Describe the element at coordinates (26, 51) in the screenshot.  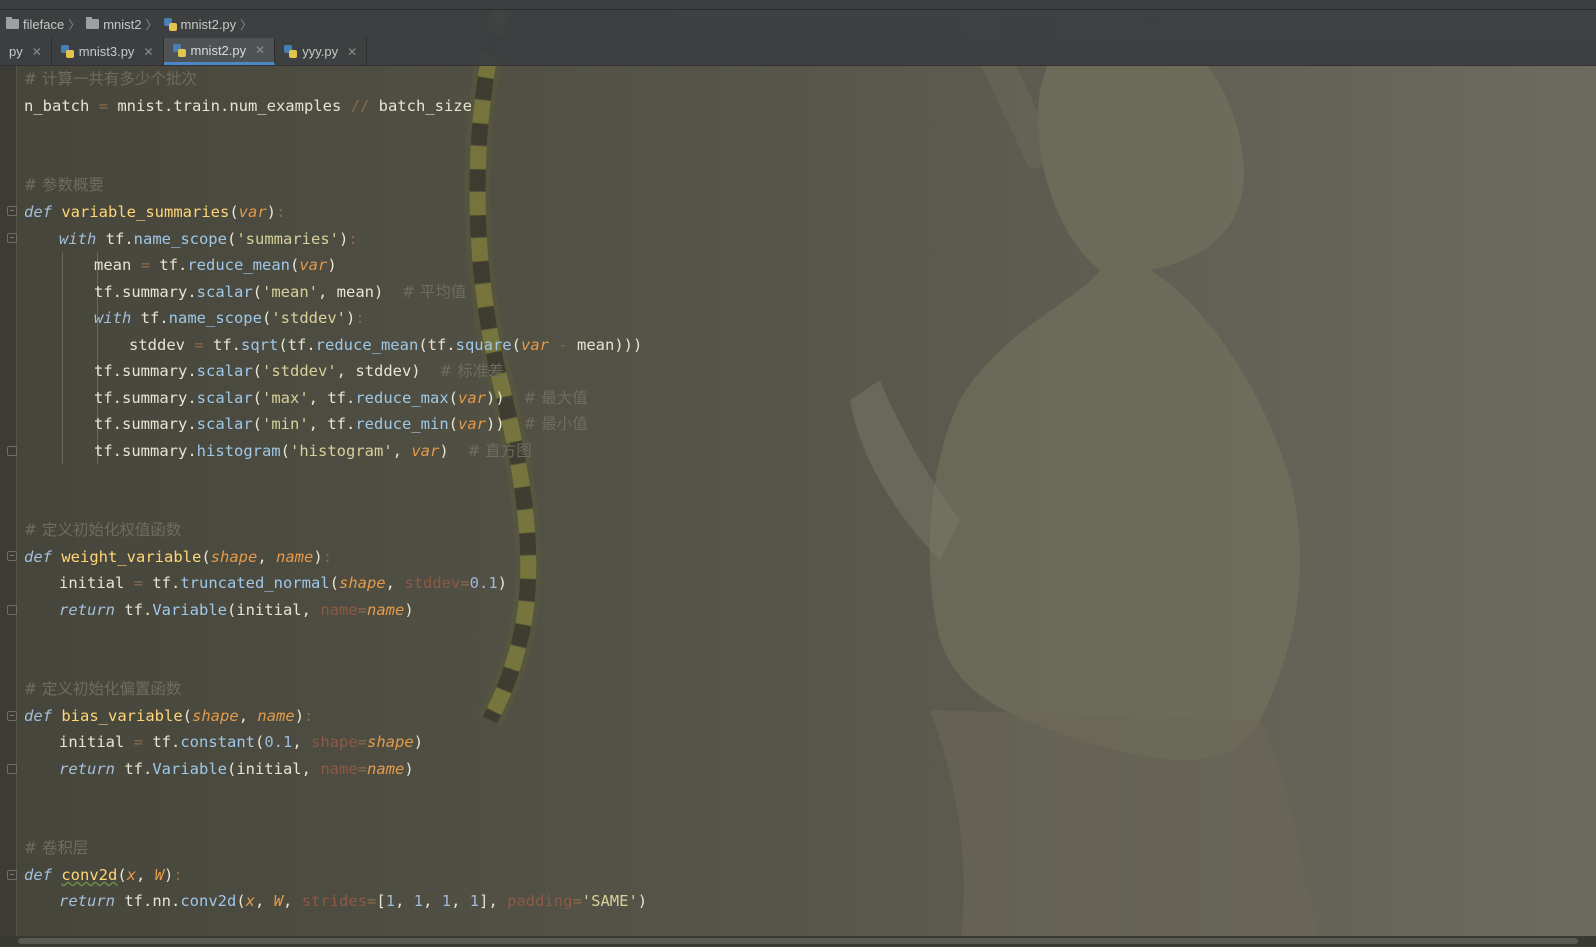
I see `tab-py: py ✕` at that location.